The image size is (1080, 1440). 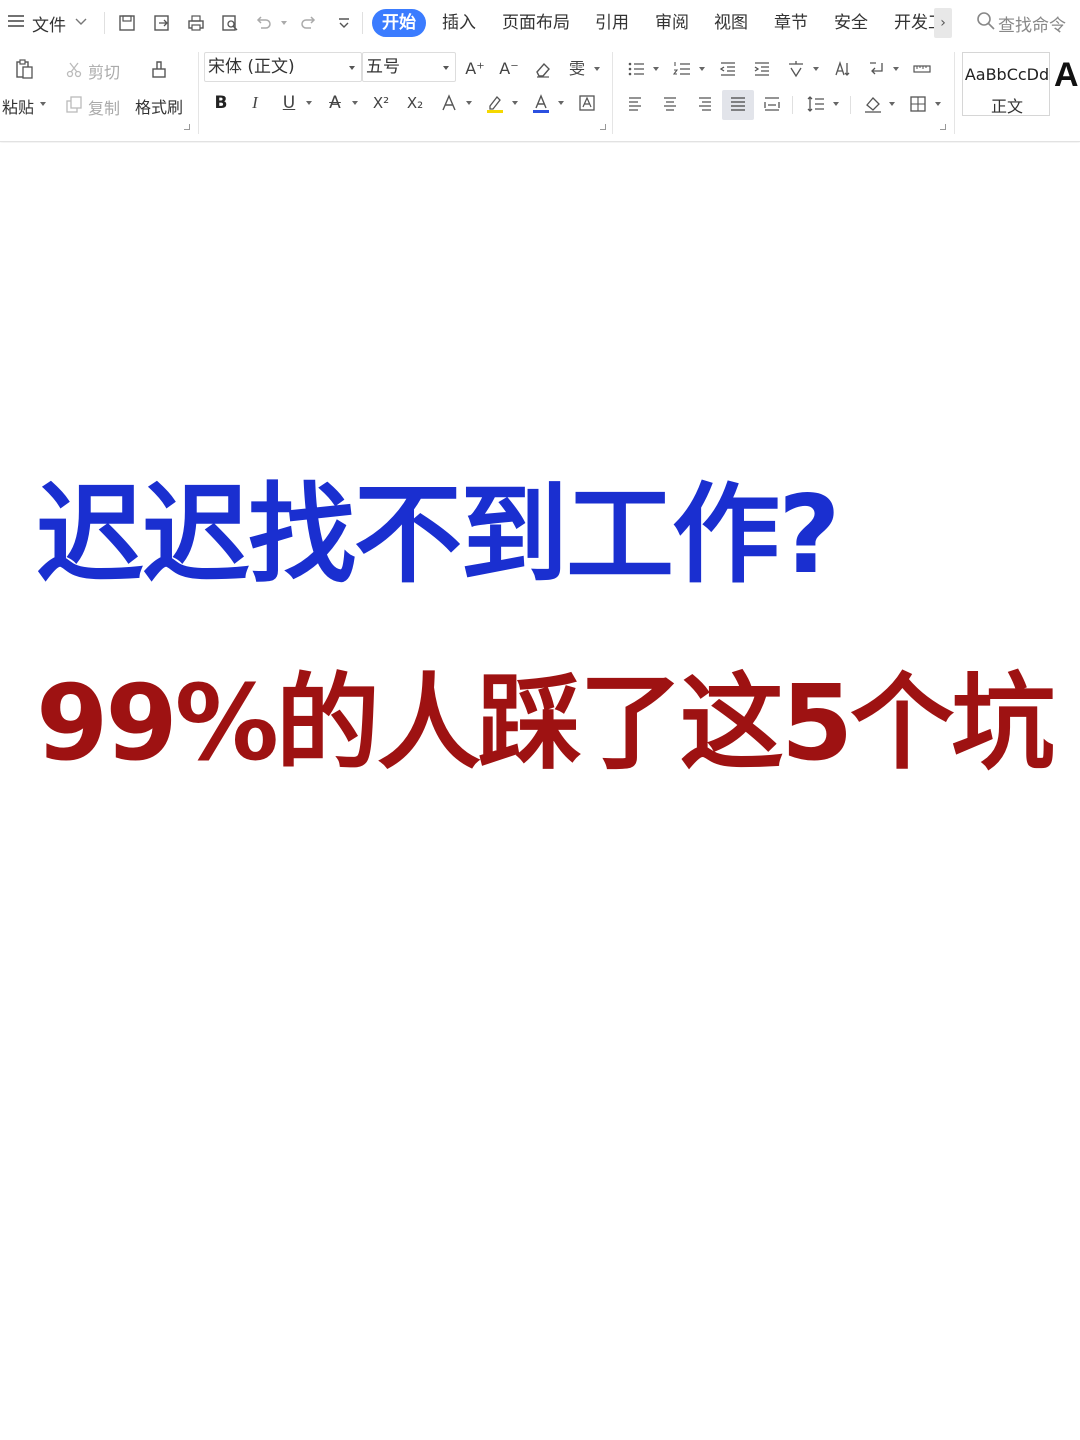 I want to click on paste-button: 粘贴, so click(x=18, y=106).